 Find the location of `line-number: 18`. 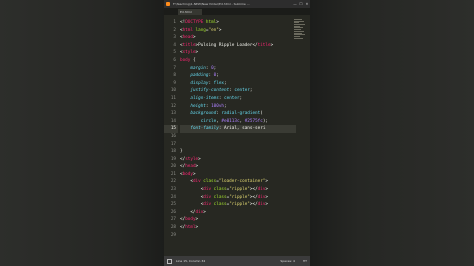

line-number: 18 is located at coordinates (173, 152).